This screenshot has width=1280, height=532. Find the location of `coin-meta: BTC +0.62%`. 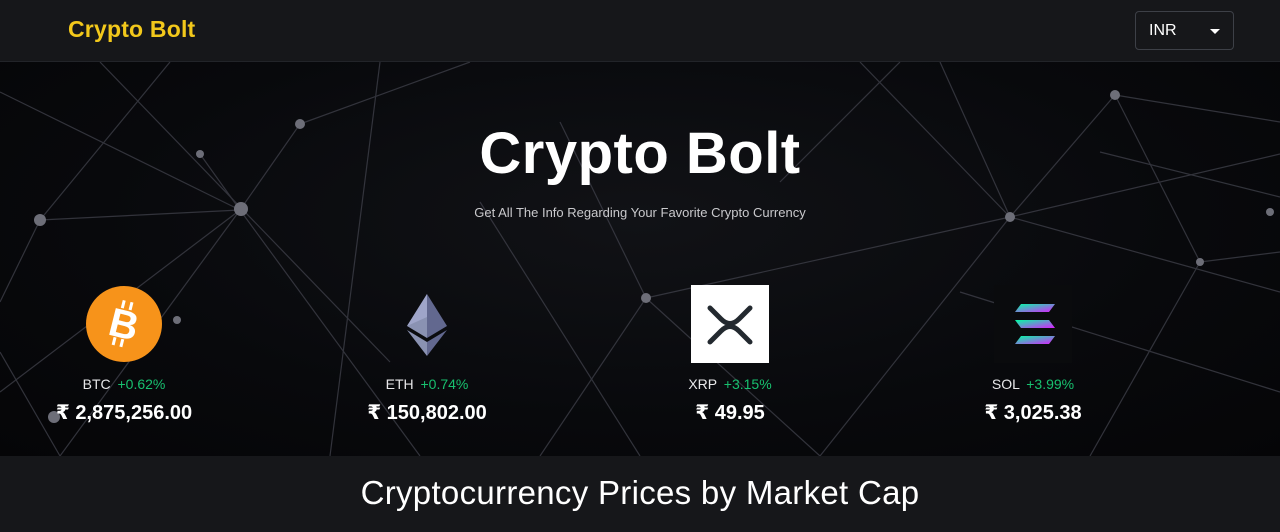

coin-meta: BTC +0.62% is located at coordinates (124, 385).